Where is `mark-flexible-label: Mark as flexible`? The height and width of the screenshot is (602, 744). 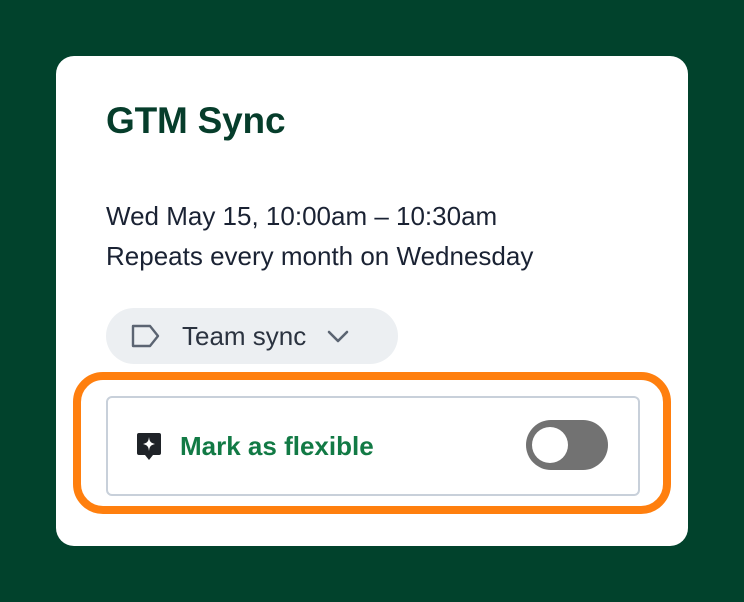
mark-flexible-label: Mark as flexible is located at coordinates (277, 446).